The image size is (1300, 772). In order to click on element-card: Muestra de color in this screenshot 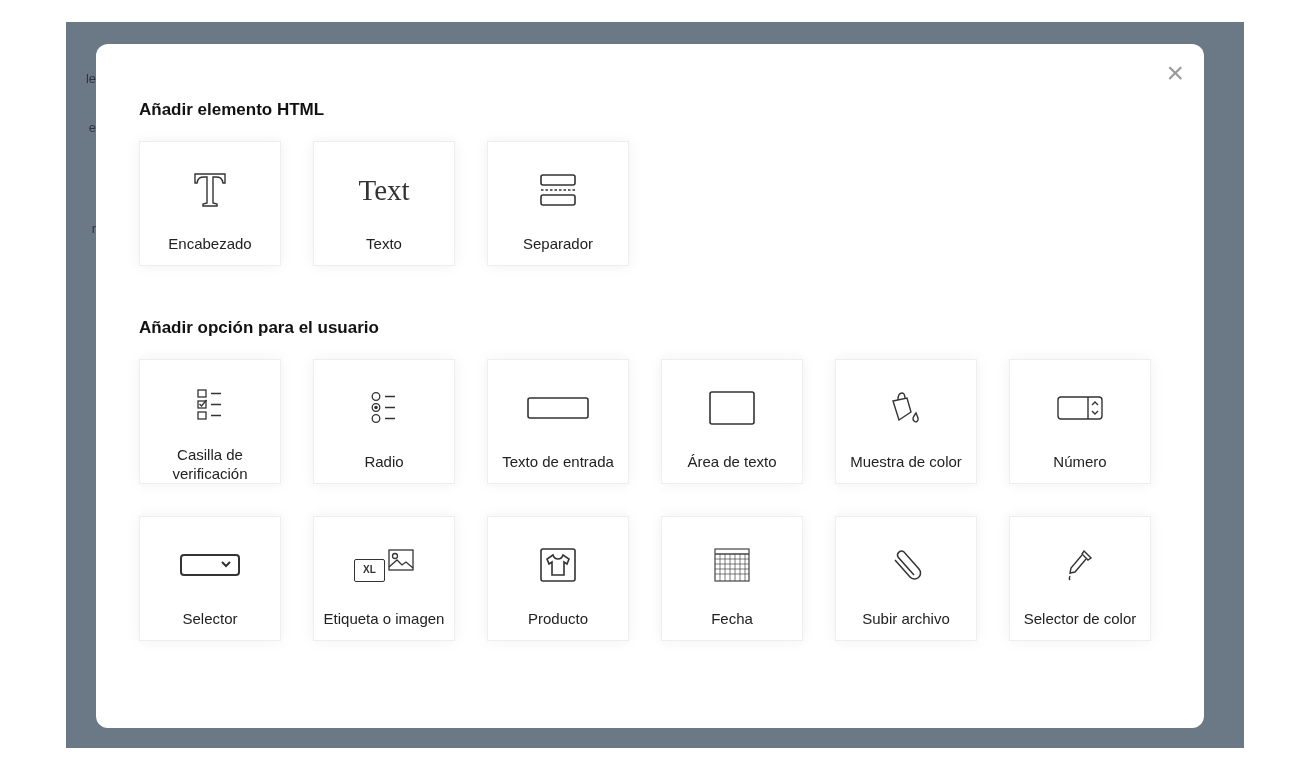, I will do `click(906, 421)`.